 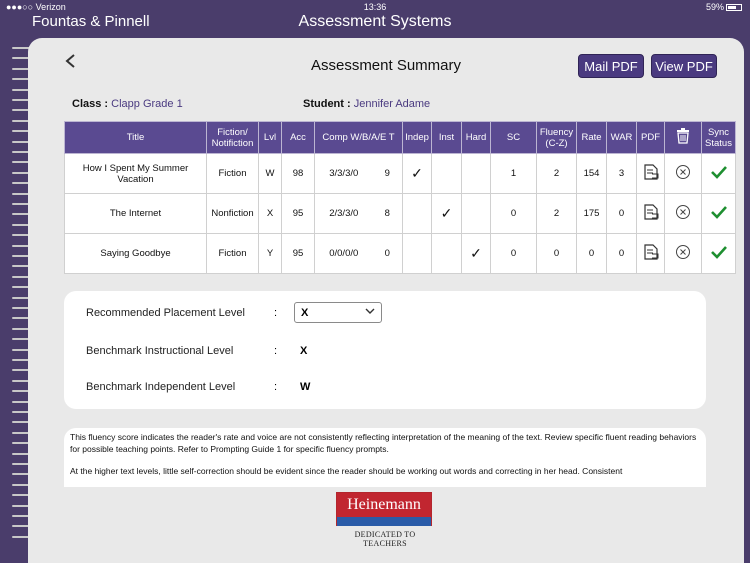 I want to click on cell-comp-t: 0, so click(x=387, y=253).